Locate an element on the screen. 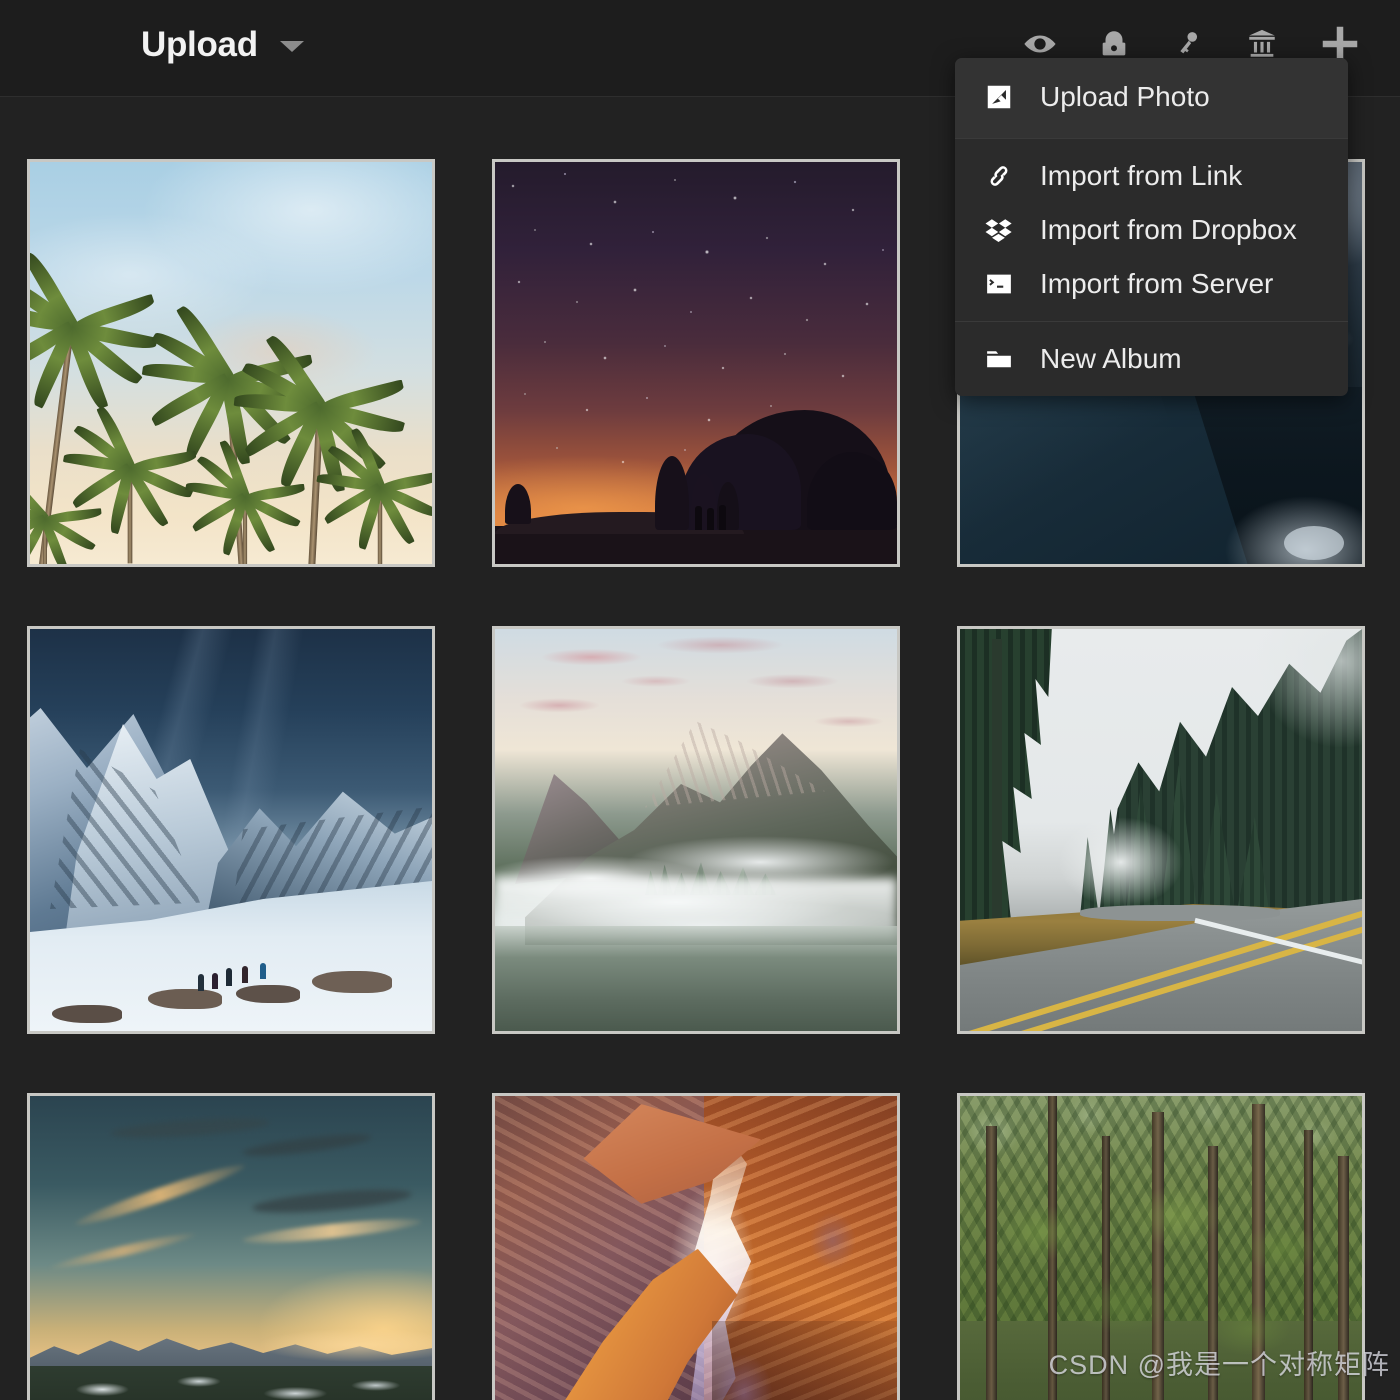  menu-item-label: Import from Dropbox is located at coordinates (1168, 229).